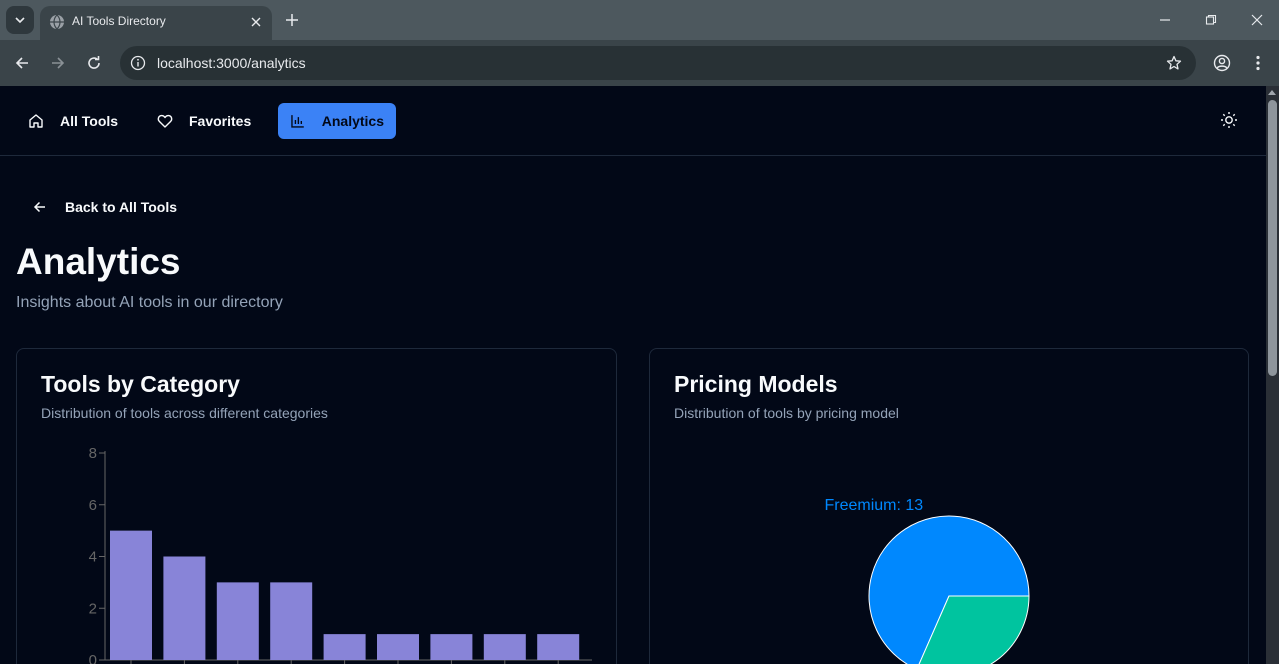 The width and height of the screenshot is (1279, 664). I want to click on back-button, so click(22, 63).